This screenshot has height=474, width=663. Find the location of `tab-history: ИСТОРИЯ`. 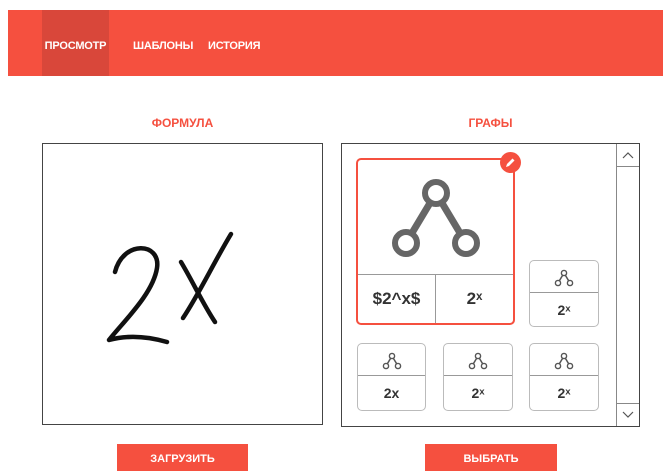

tab-history: ИСТОРИЯ is located at coordinates (234, 43).